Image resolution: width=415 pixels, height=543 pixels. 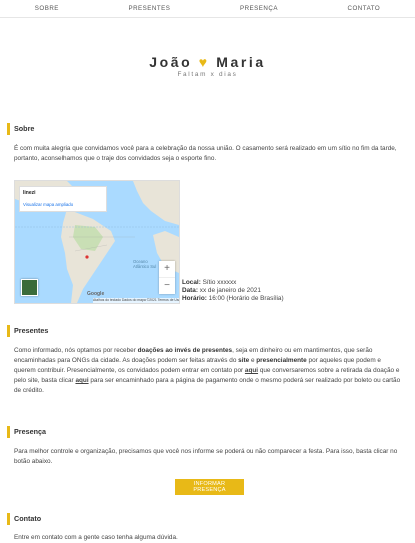 I want to click on confirm-attendance-button: INFORMAR PRESENÇA, so click(x=209, y=487).